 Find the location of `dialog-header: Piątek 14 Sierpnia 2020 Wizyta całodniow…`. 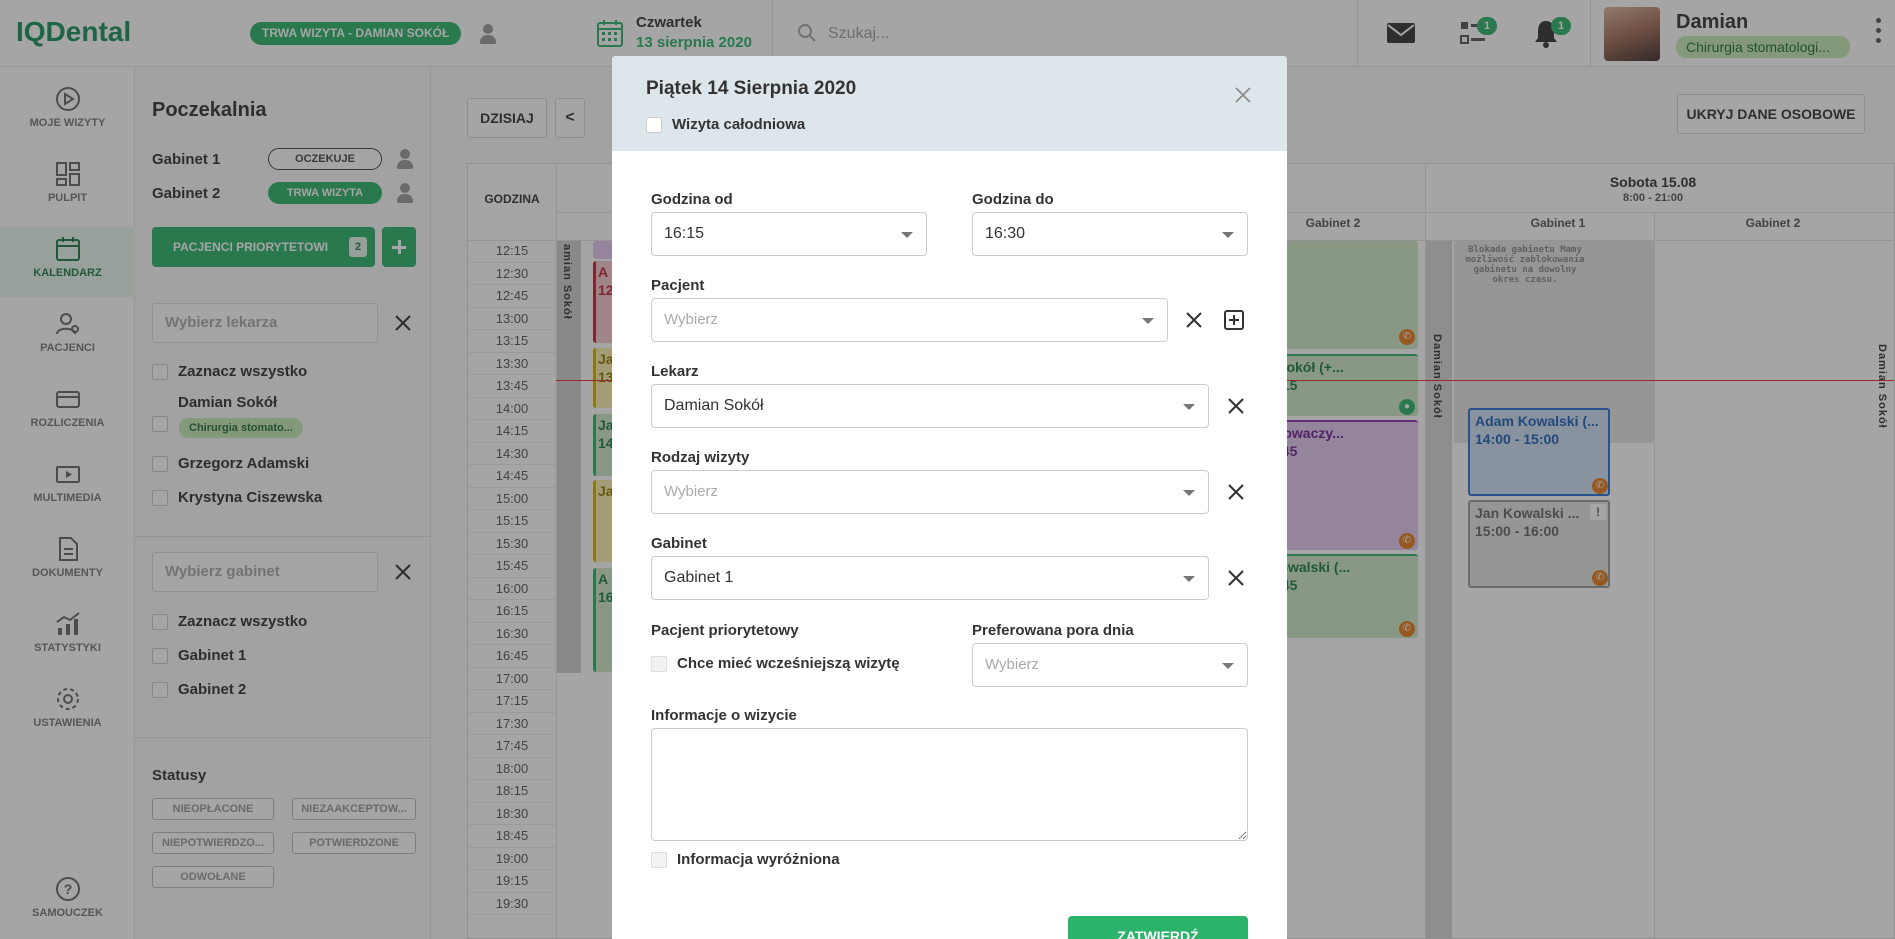

dialog-header: Piątek 14 Sierpnia 2020 Wizyta całodniow… is located at coordinates (949, 103).